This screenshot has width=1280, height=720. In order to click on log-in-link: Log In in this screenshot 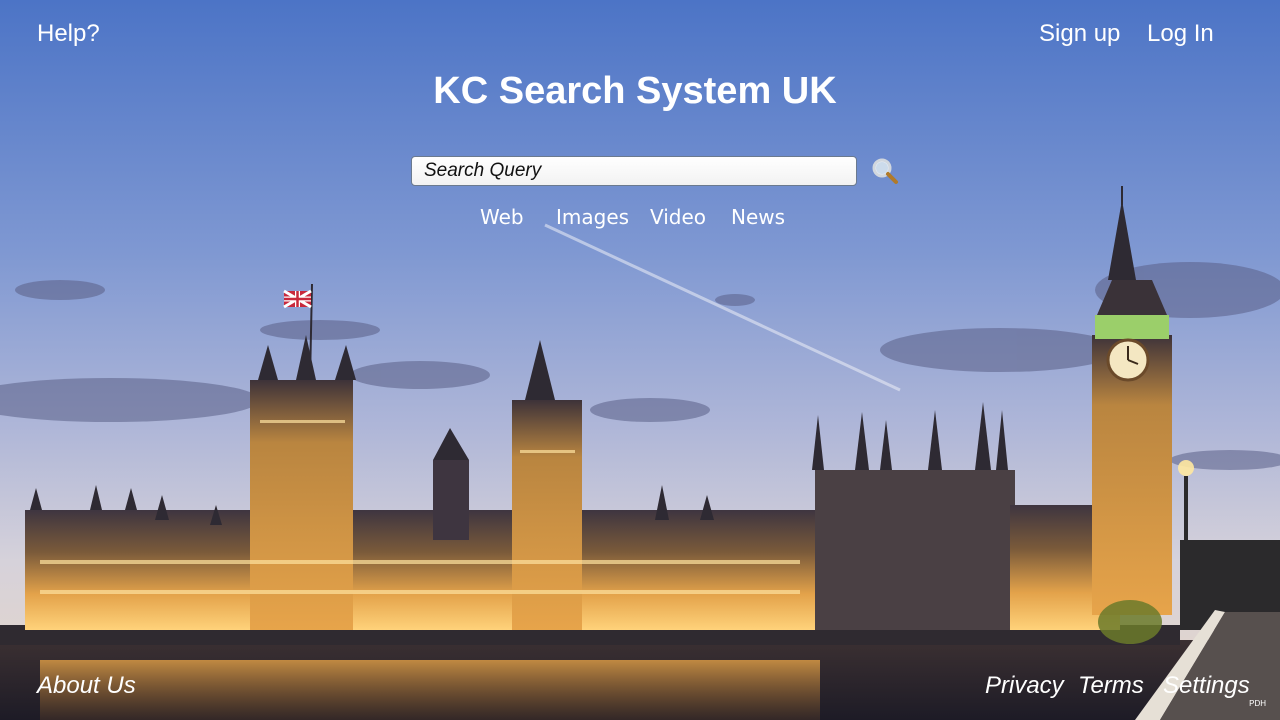, I will do `click(1180, 34)`.